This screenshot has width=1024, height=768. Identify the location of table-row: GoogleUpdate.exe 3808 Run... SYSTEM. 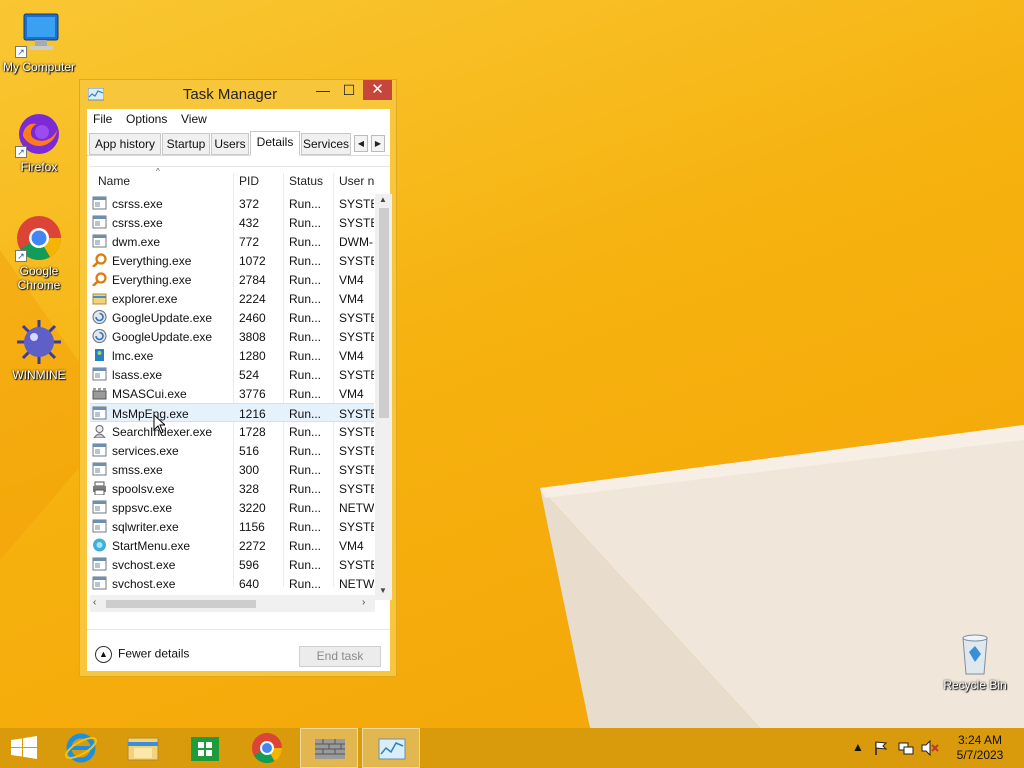
(232, 336).